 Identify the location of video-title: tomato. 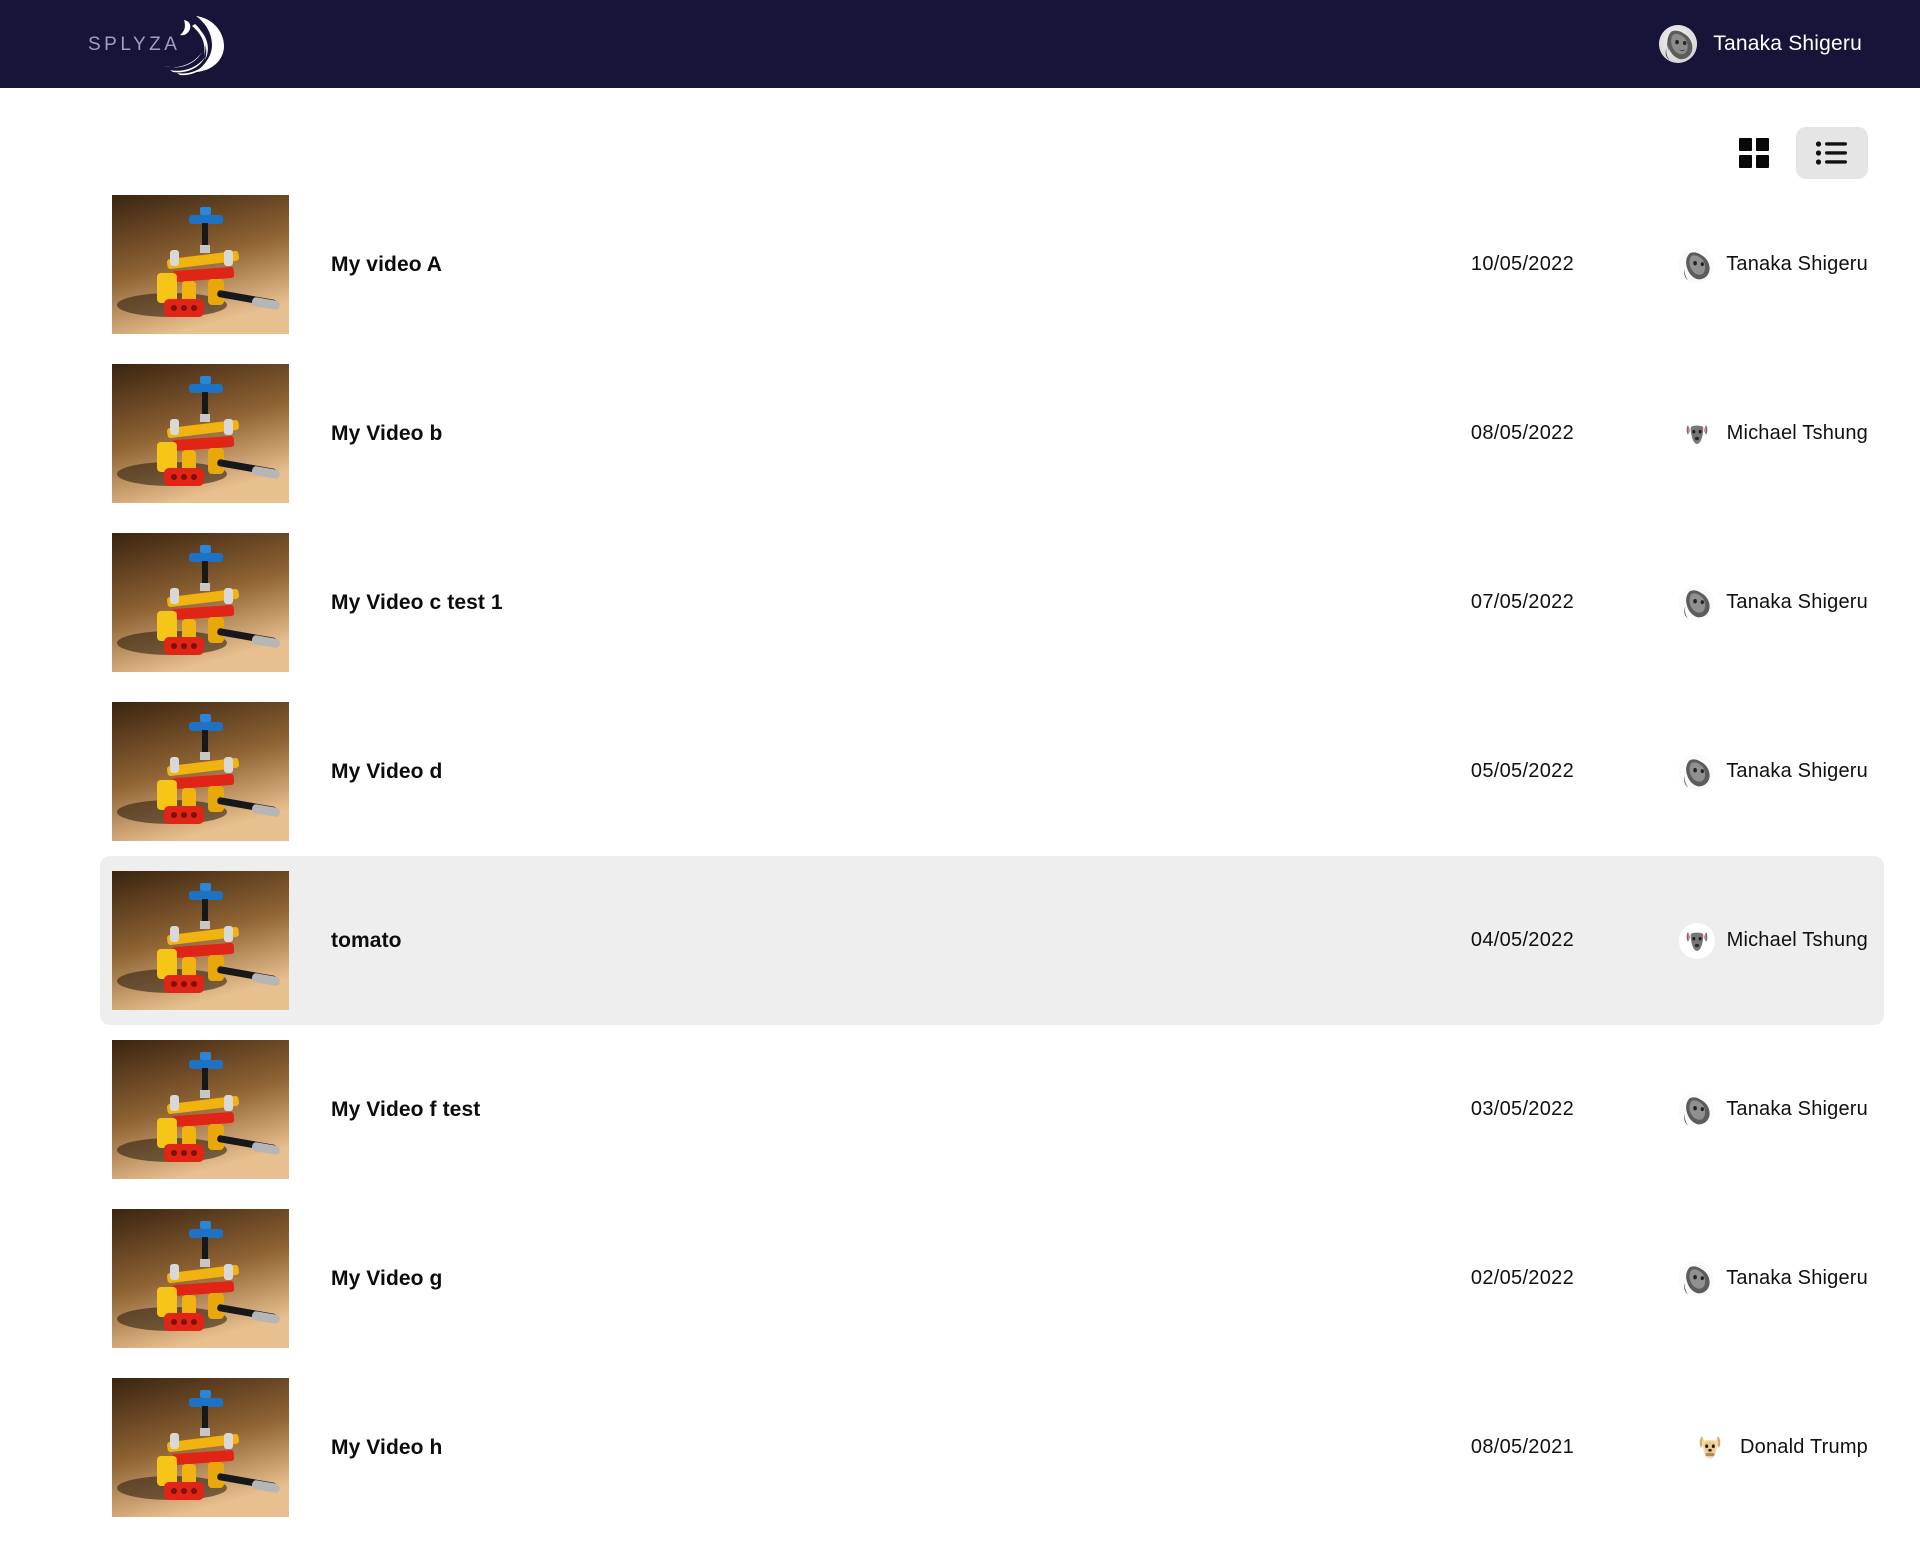
(366, 940).